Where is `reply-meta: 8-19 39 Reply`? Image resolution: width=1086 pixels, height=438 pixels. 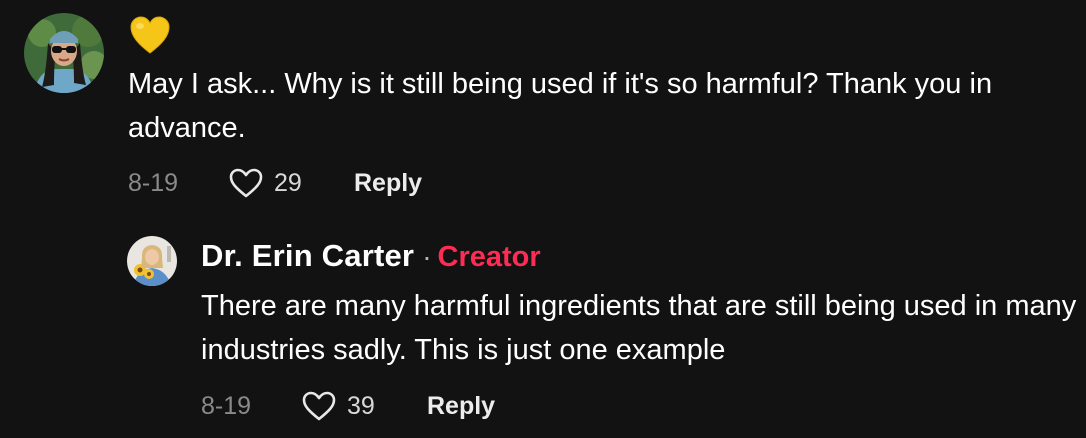
reply-meta: 8-19 39 Reply is located at coordinates (348, 406).